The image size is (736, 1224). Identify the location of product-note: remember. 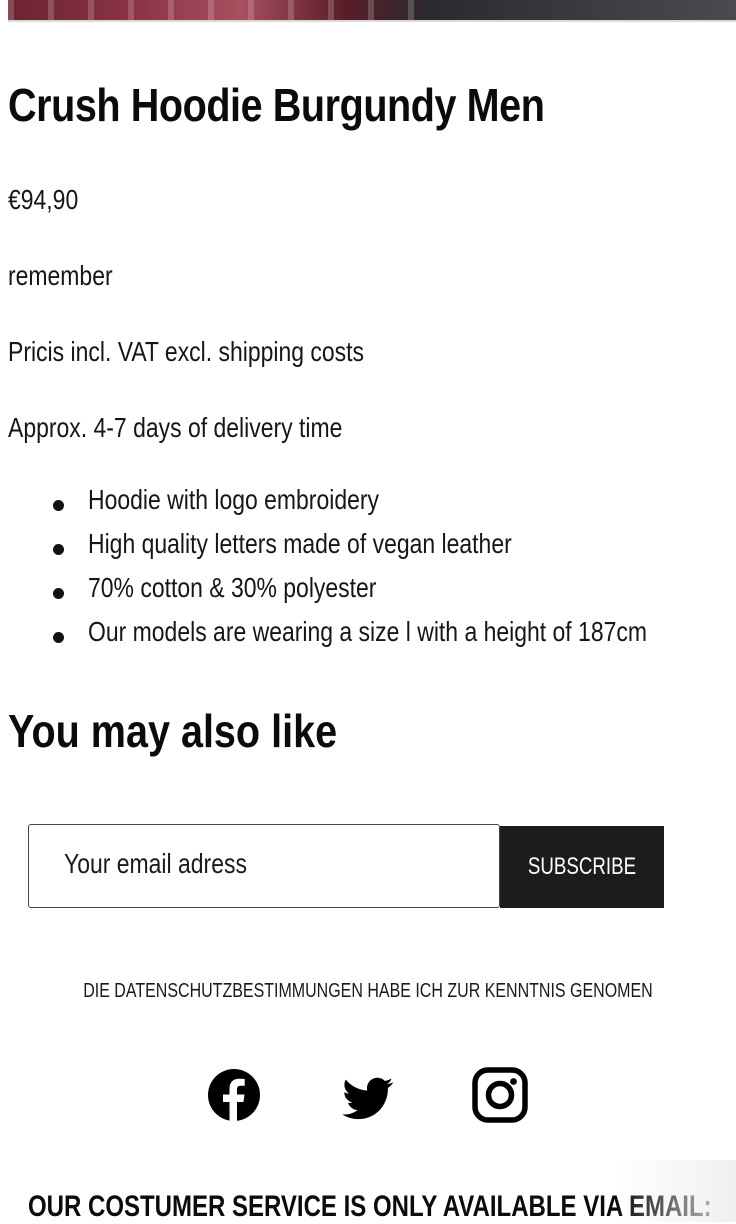
(60, 275).